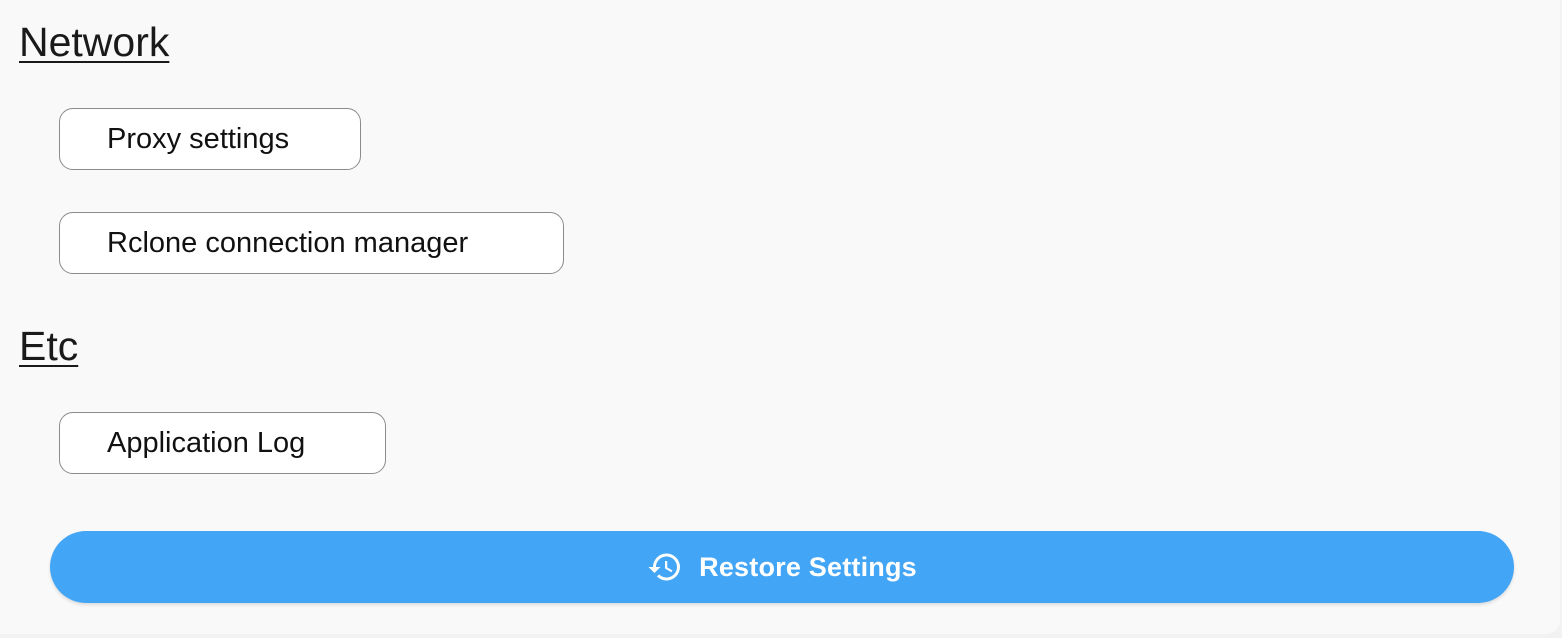  I want to click on restore-history-icon, so click(665, 567).